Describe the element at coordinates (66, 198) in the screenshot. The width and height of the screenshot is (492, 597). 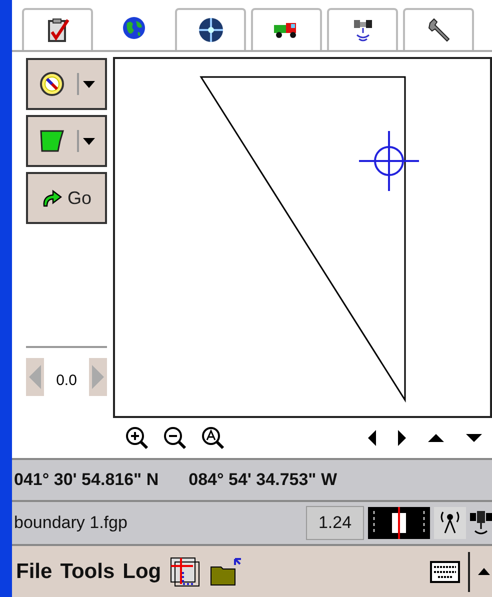
I see `go-button: Go` at that location.